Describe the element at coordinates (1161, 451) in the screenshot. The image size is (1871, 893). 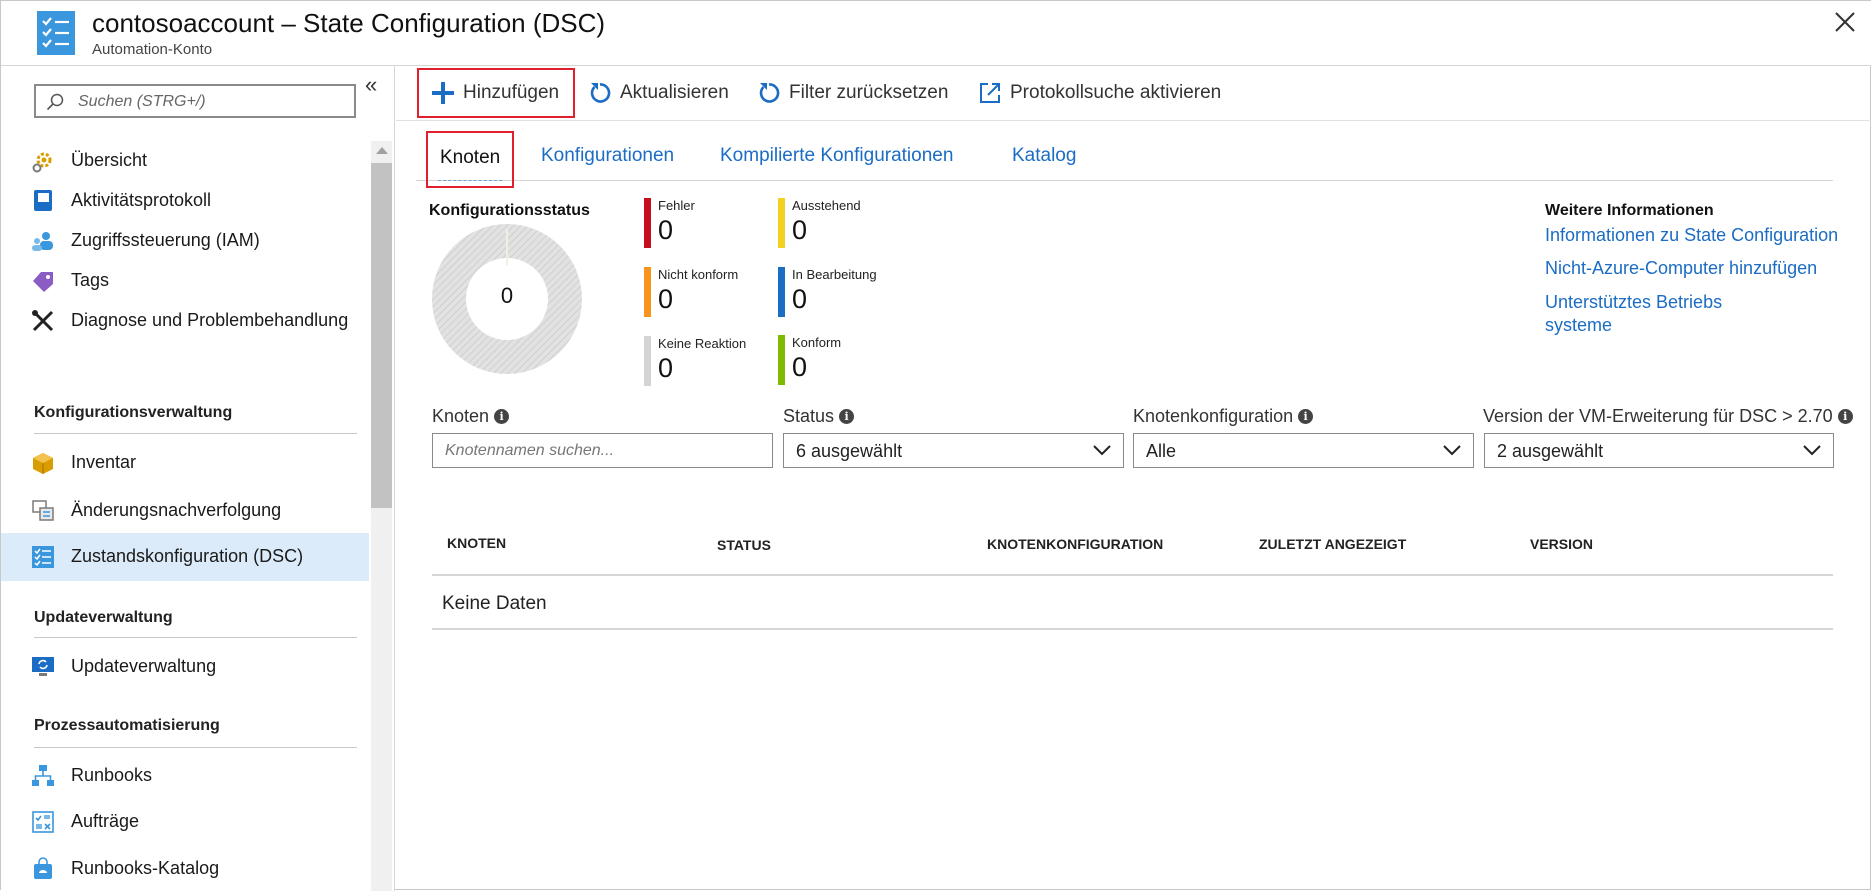
I see `dropdown-value: Alle` at that location.